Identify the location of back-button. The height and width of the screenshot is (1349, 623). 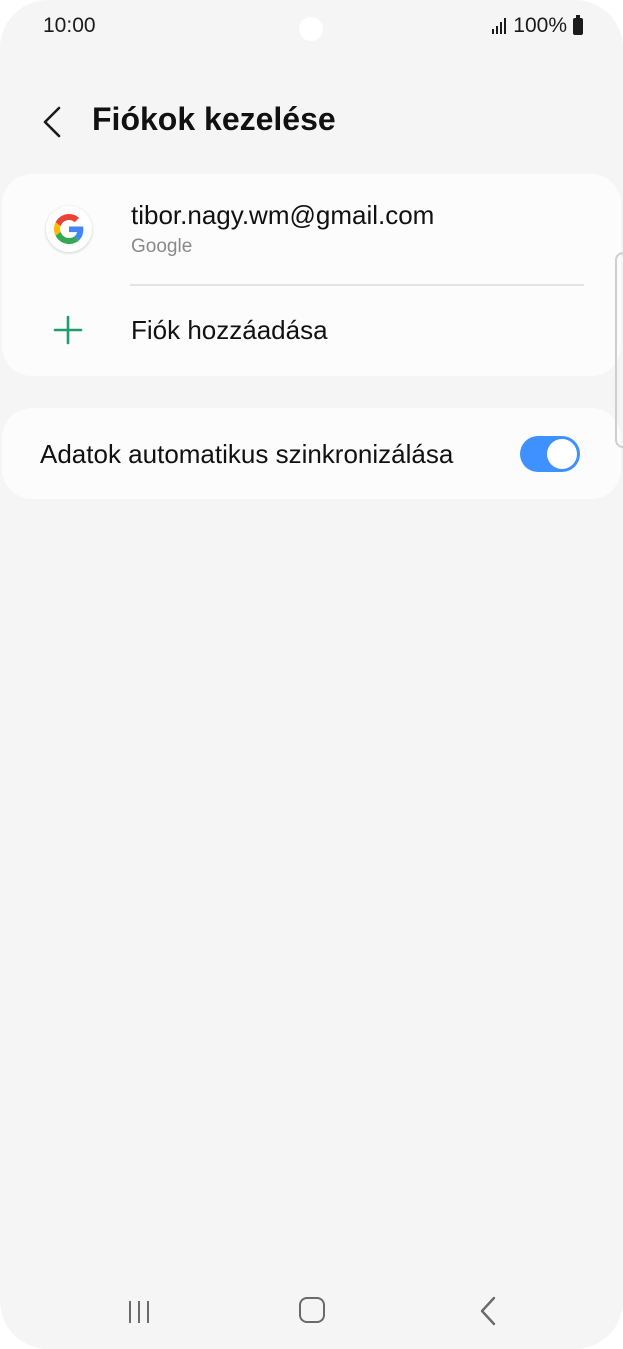
(52, 122).